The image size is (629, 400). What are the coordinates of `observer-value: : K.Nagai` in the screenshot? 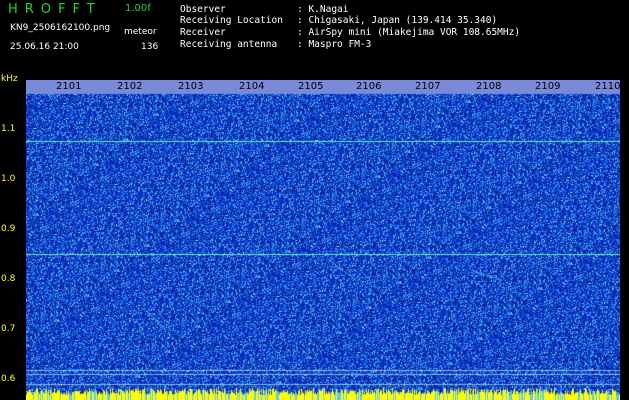 It's located at (323, 9).